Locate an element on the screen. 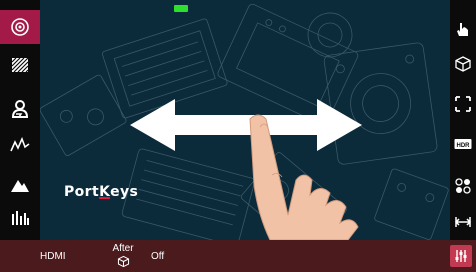 The width and height of the screenshot is (476, 272). histogram-button is located at coordinates (20, 217).